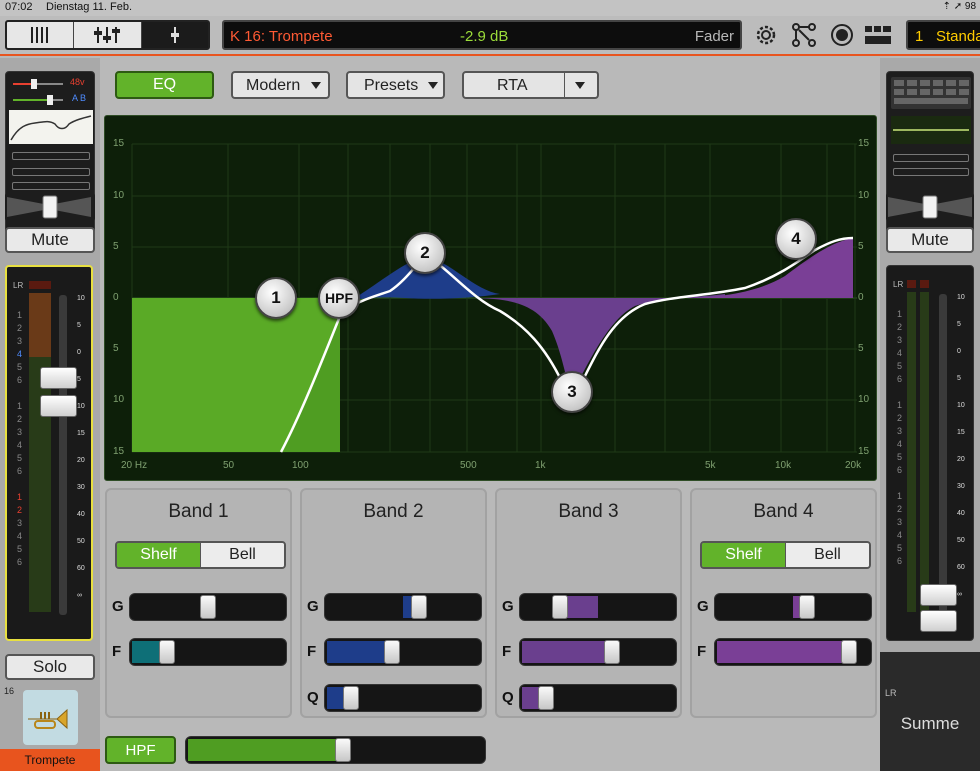  I want to click on main-lr-label: LR, so click(891, 693).